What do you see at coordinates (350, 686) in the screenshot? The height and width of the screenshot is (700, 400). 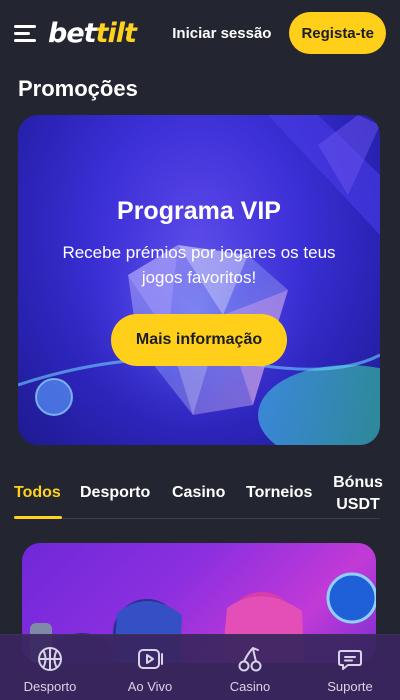 I see `nav-label-suporte: Suporte` at bounding box center [350, 686].